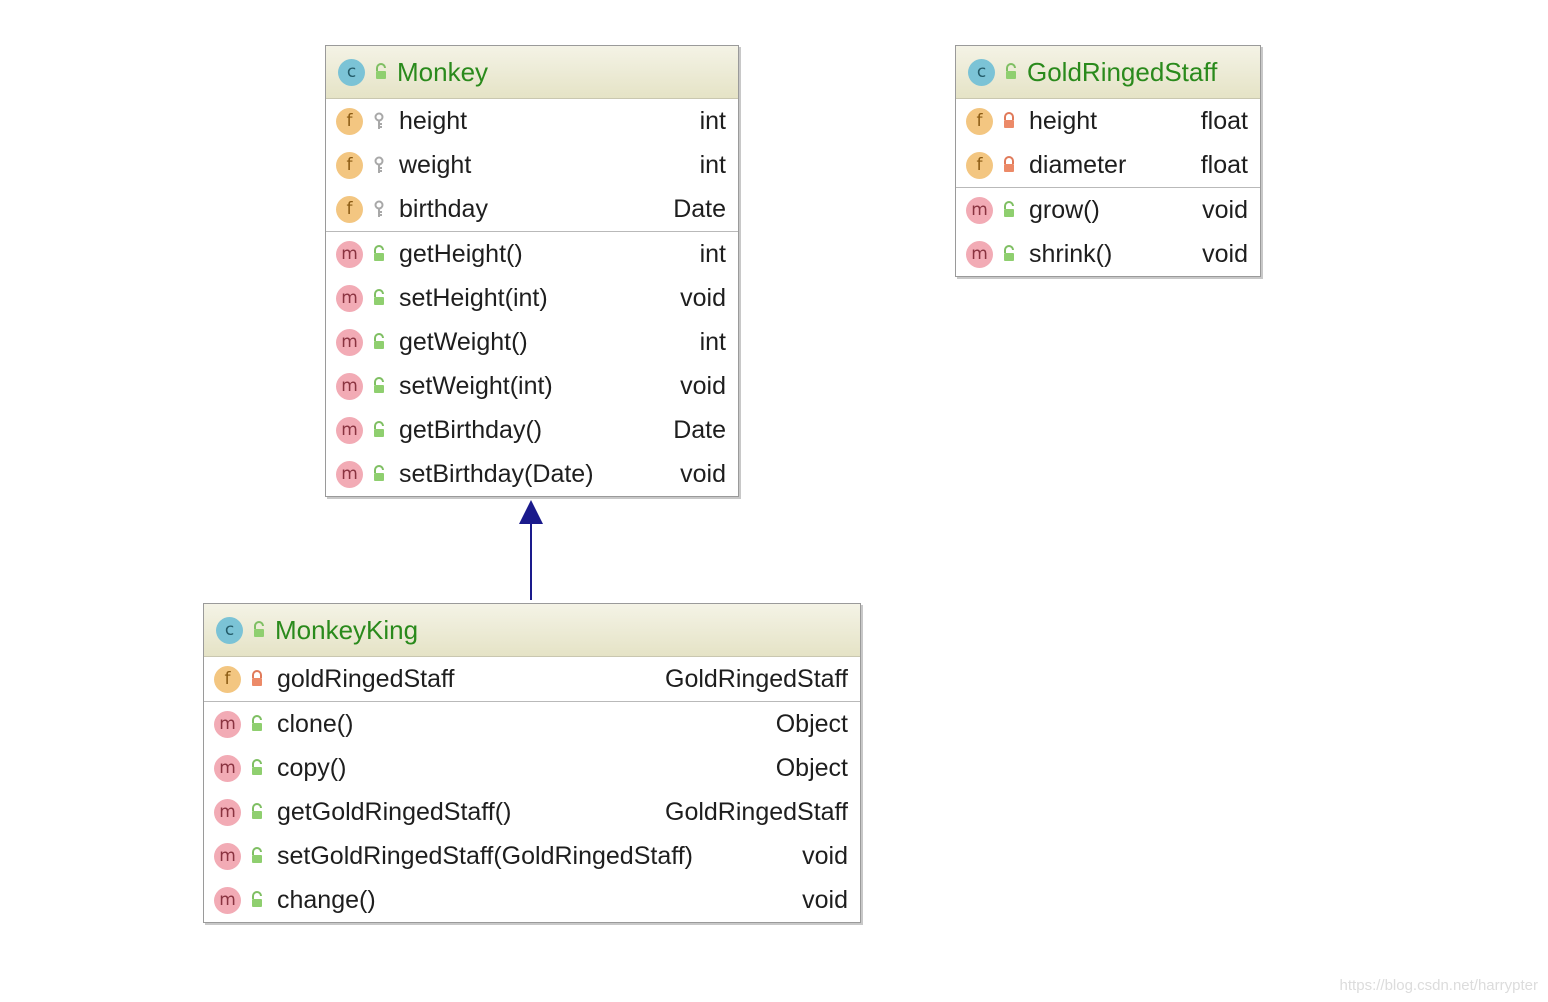 This screenshot has height=1002, width=1548. I want to click on method-name: change(), so click(326, 899).